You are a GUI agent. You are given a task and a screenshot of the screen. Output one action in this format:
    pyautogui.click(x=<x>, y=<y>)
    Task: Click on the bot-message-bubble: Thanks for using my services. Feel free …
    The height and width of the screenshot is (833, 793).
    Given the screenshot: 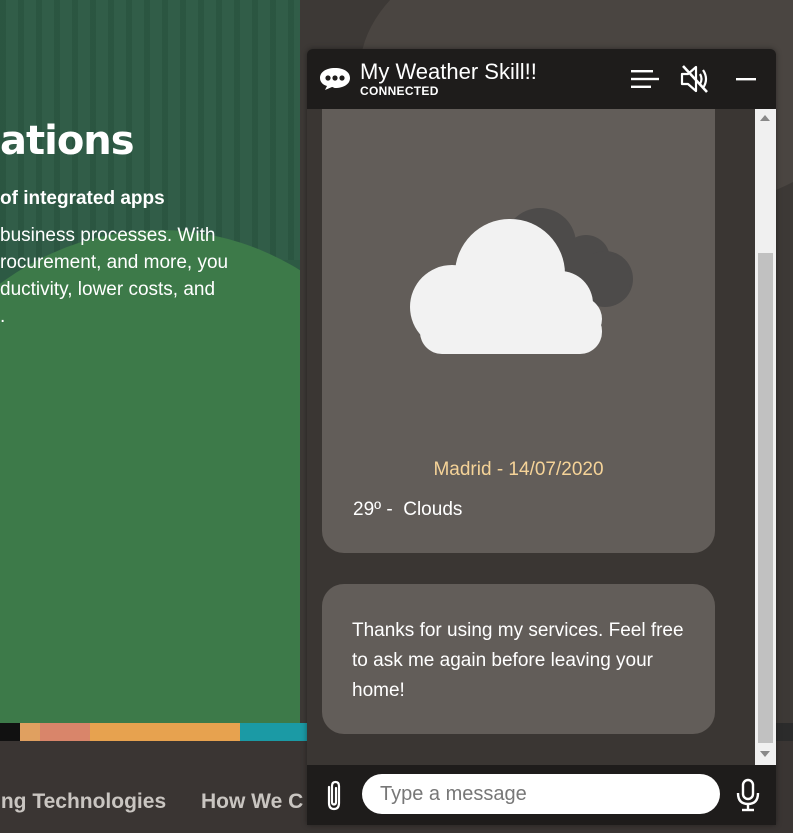 What is the action you would take?
    pyautogui.click(x=518, y=659)
    